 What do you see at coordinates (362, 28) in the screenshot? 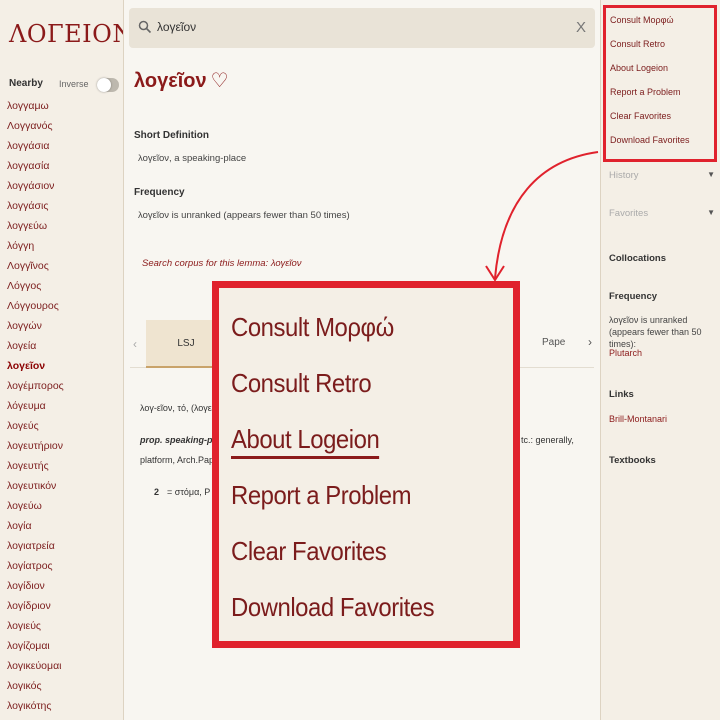
I see `search-bar: λογεῖον X` at bounding box center [362, 28].